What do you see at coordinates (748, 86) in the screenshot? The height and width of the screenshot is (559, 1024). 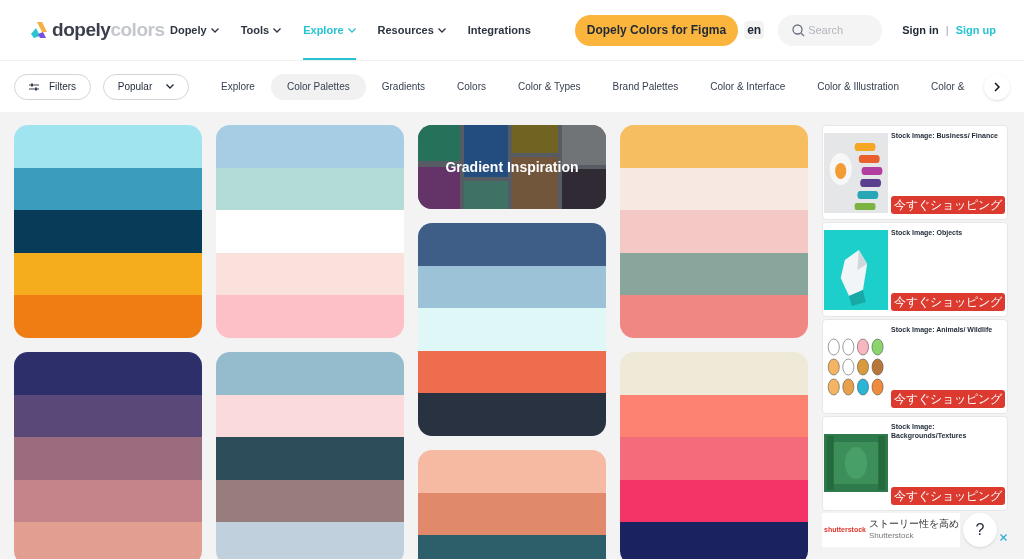 I see `category-tab: Color & Interface` at bounding box center [748, 86].